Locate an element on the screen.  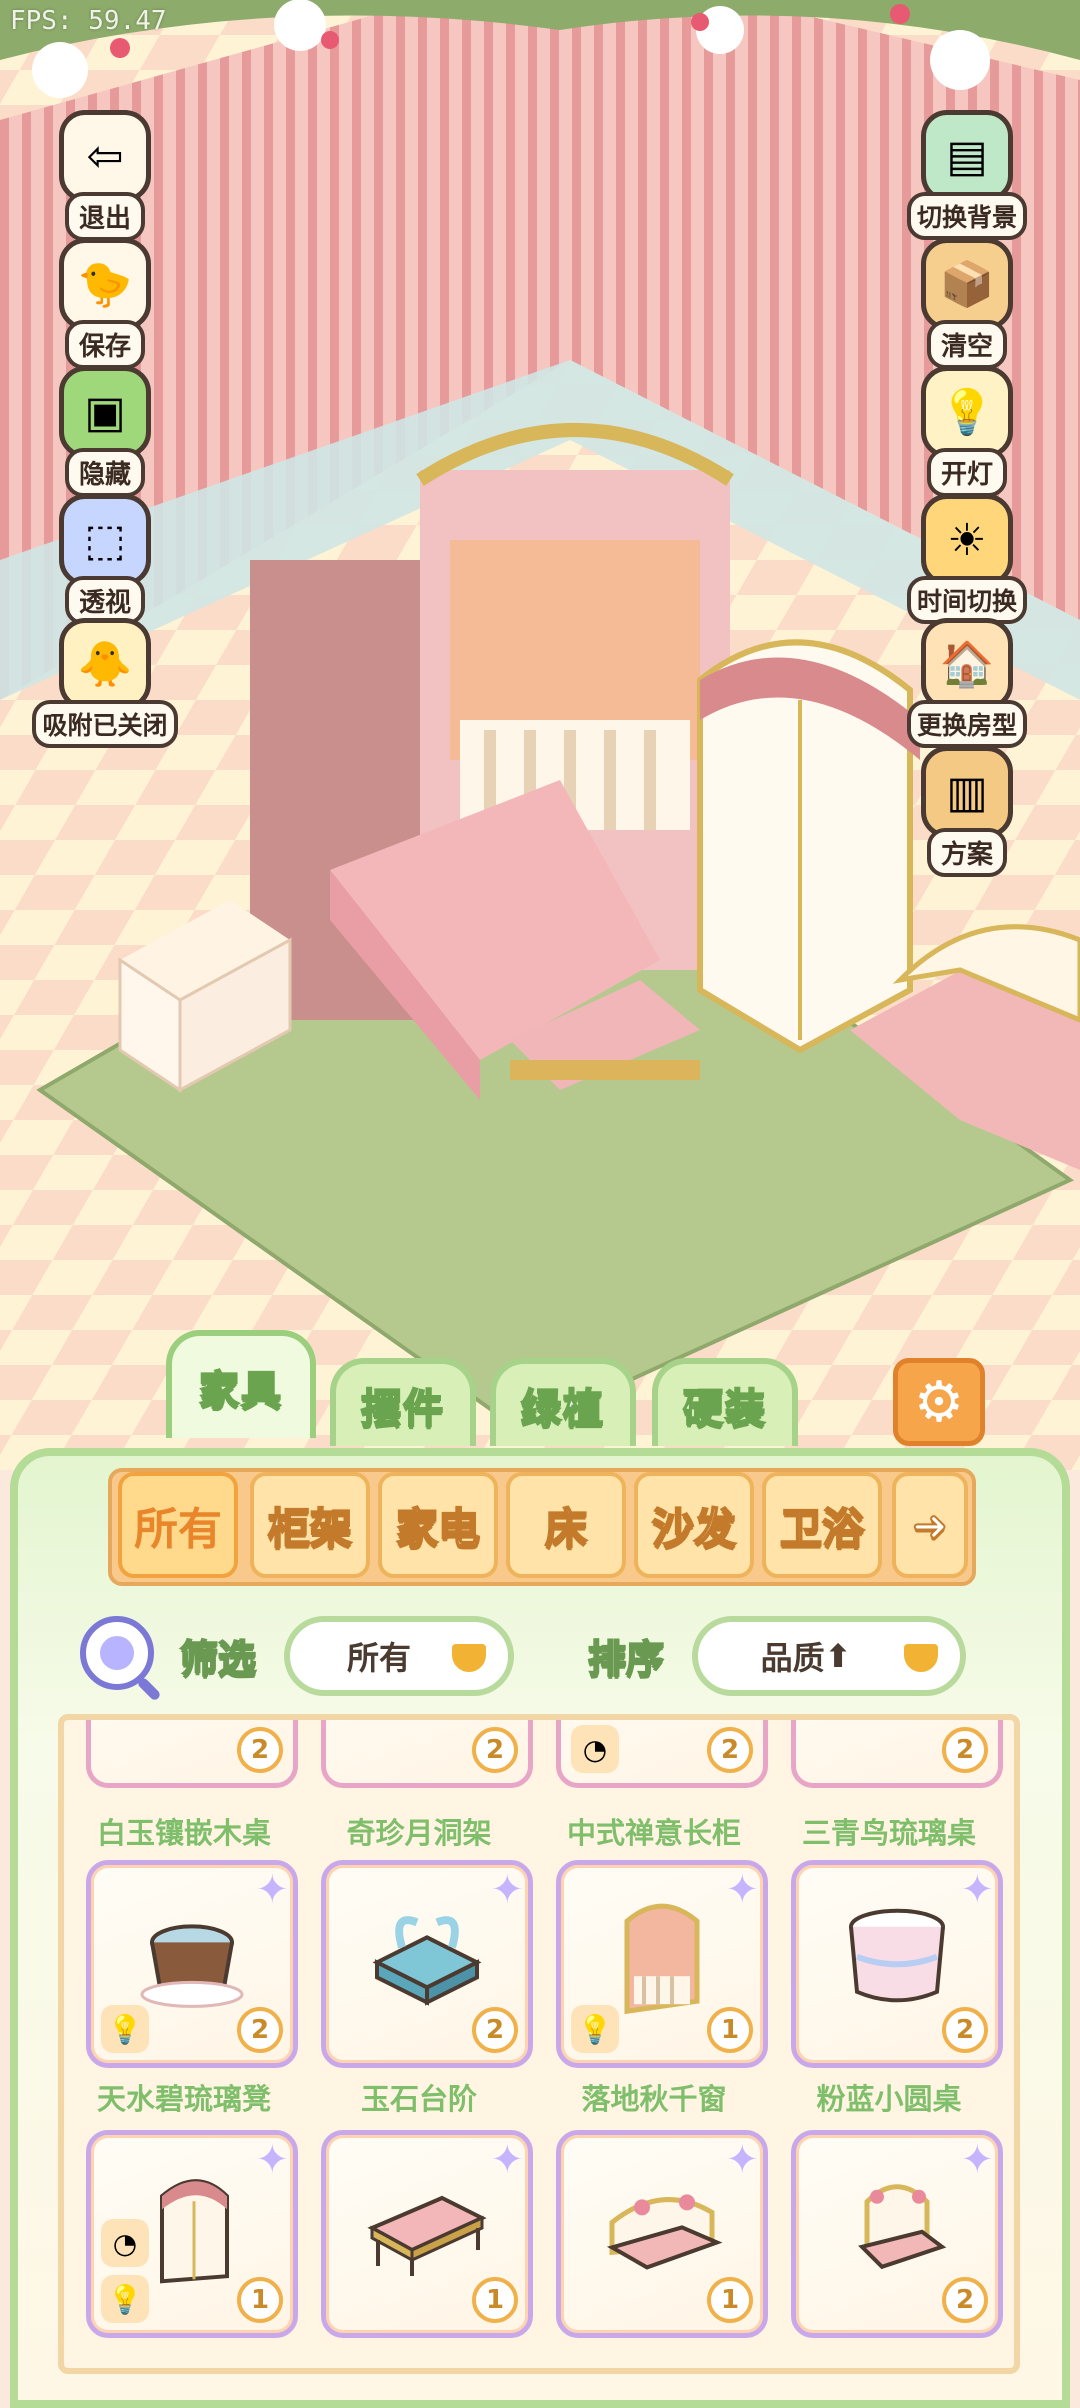
category-bathroom-label: 卫浴 is located at coordinates (822, 1528).